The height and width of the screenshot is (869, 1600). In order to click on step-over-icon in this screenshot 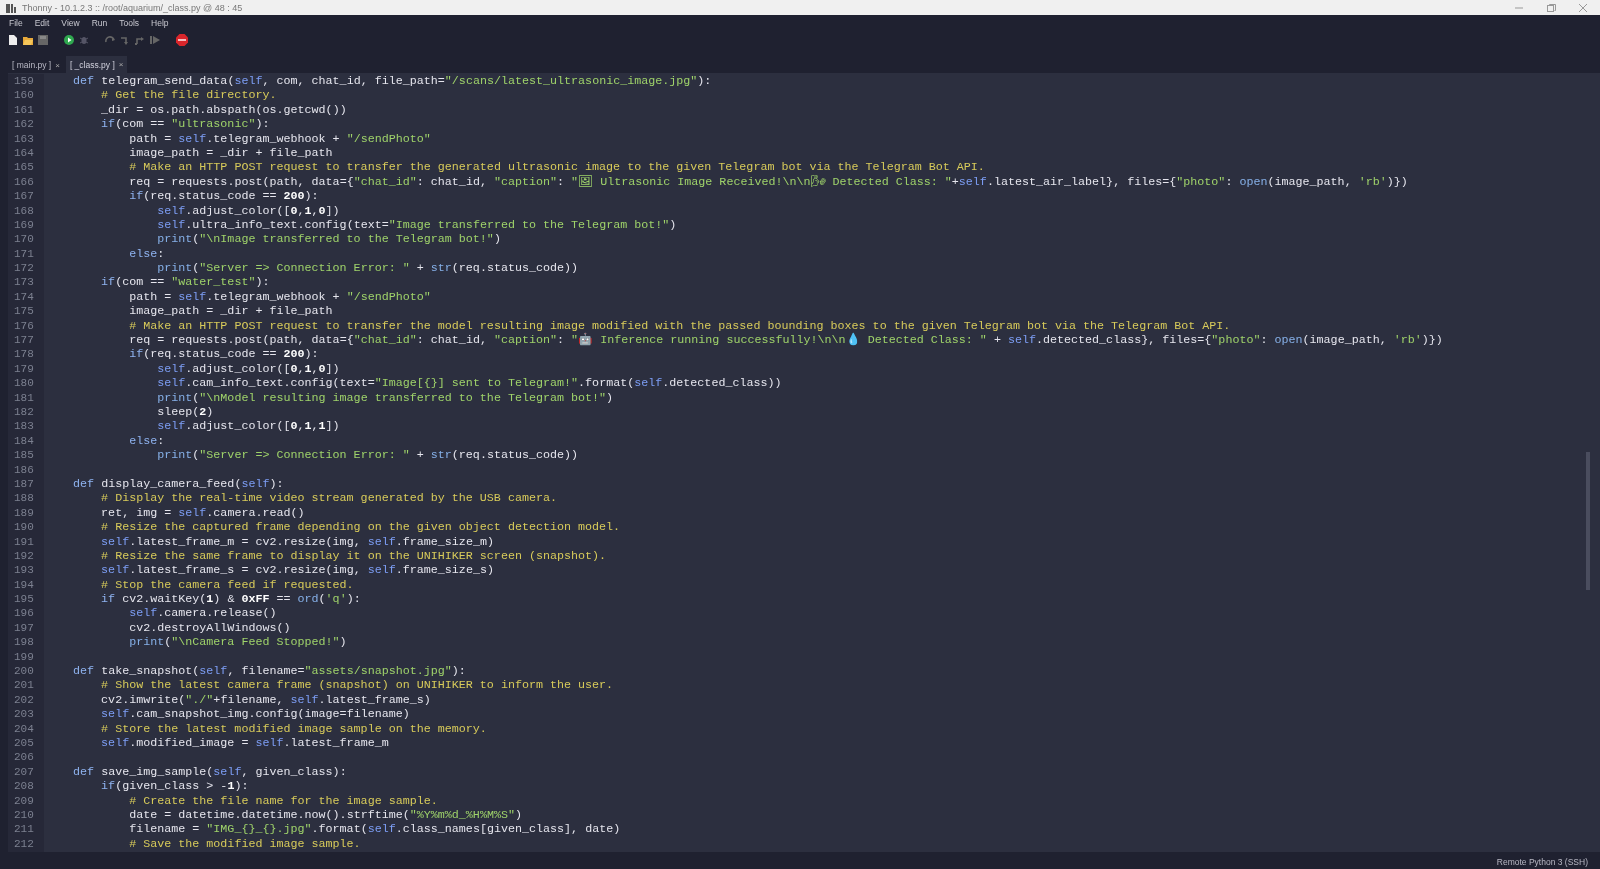, I will do `click(110, 40)`.